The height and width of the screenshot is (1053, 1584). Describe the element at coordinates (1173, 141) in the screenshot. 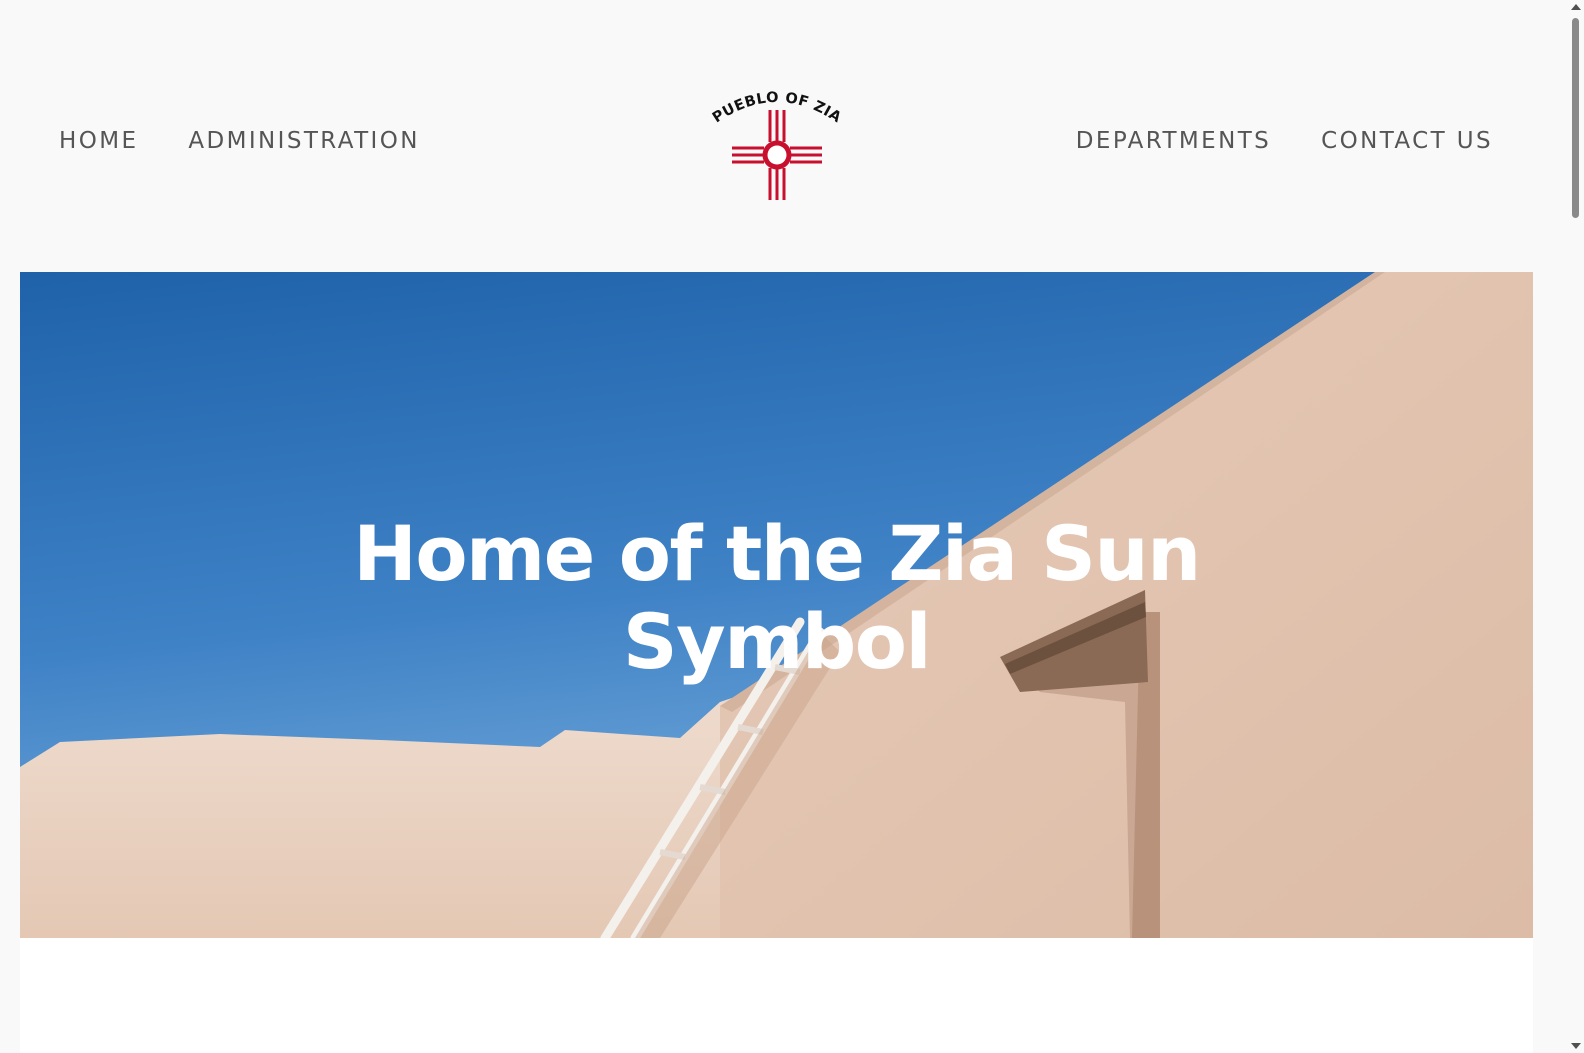

I see `nav-departments: DEPARTMENTS` at that location.